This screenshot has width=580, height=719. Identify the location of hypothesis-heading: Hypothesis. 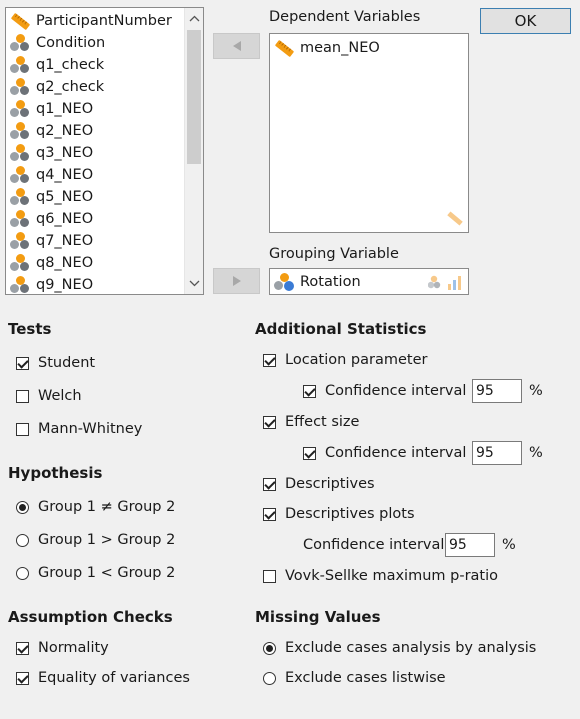
(55, 473).